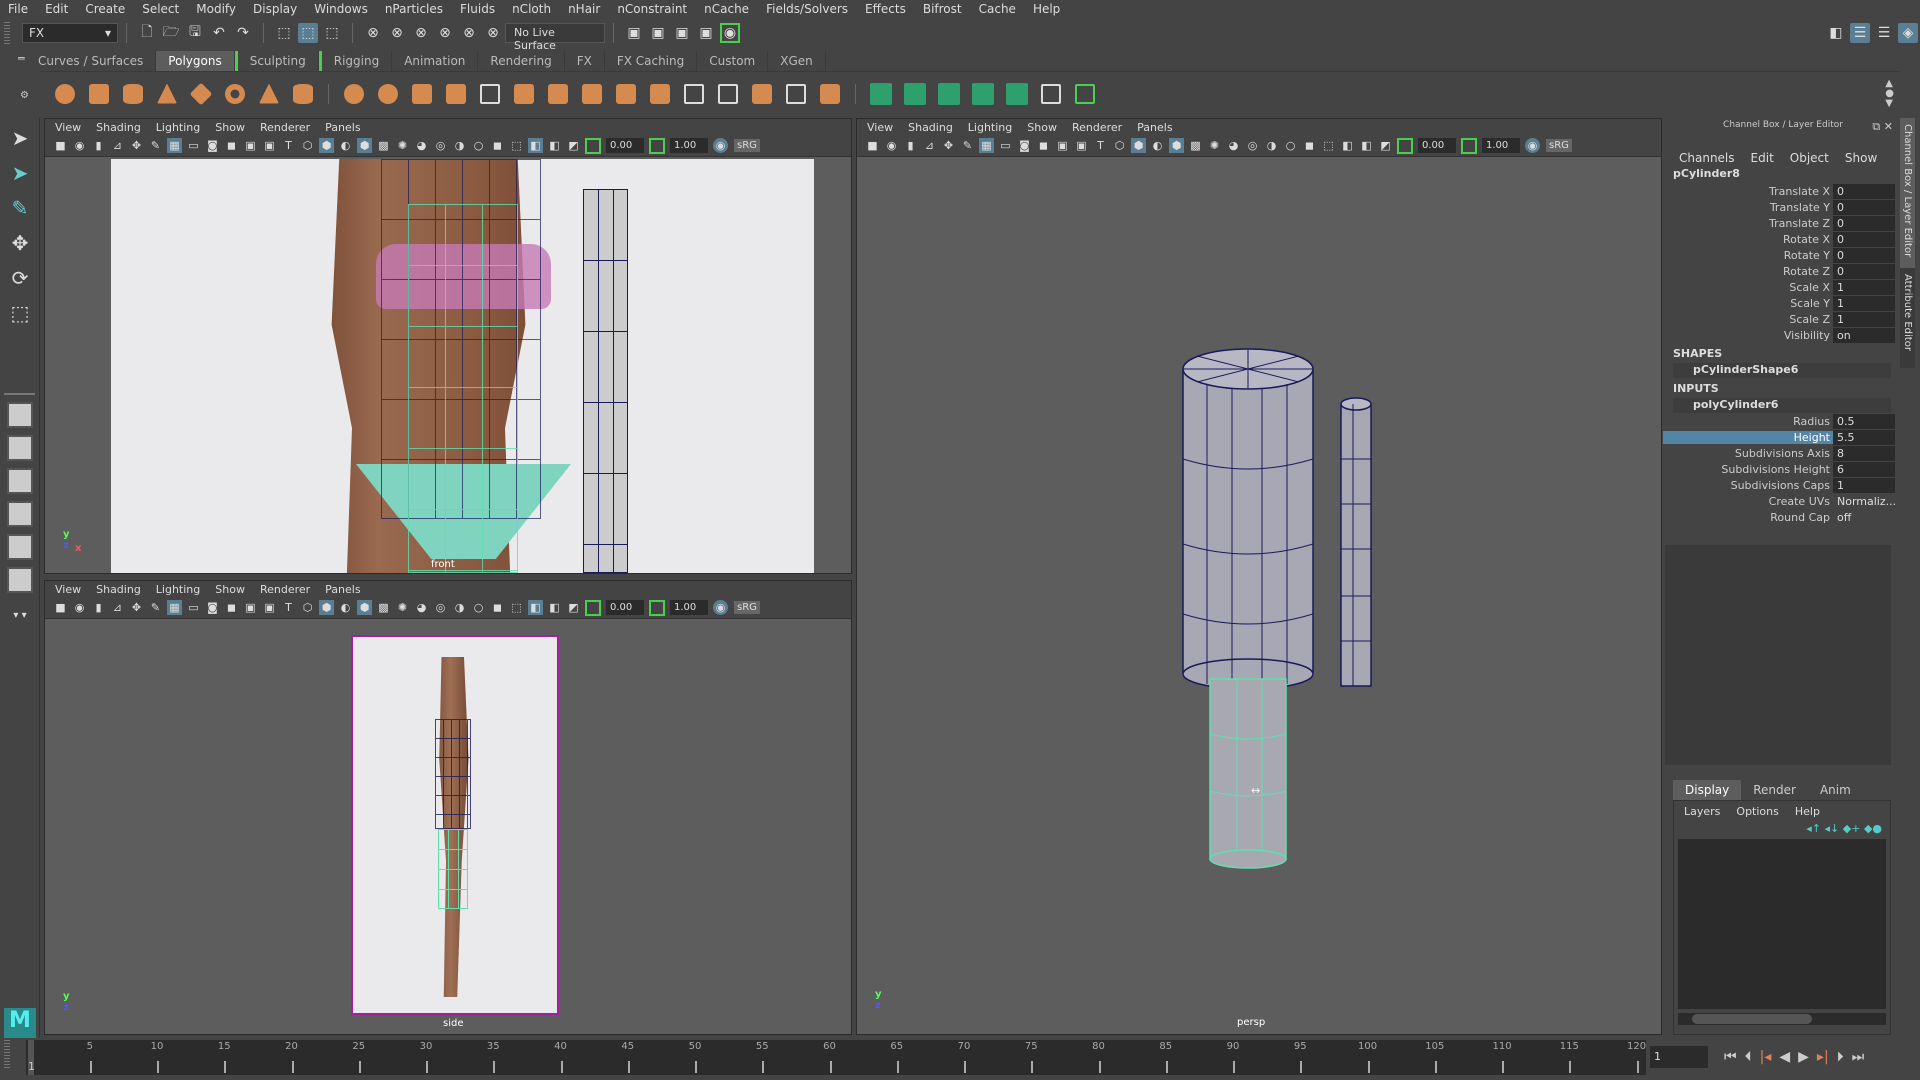  What do you see at coordinates (99, 94) in the screenshot?
I see `poly-cube-icon` at bounding box center [99, 94].